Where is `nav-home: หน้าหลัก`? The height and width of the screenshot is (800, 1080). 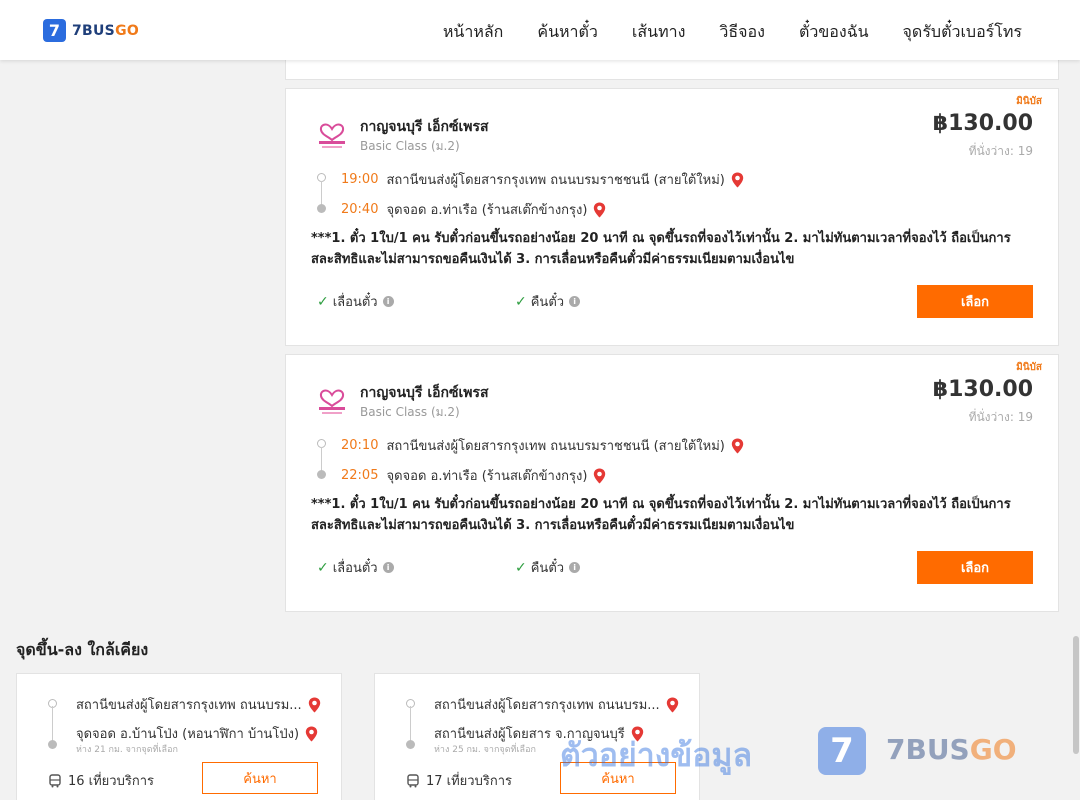
nav-home: หน้าหลัก is located at coordinates (473, 32).